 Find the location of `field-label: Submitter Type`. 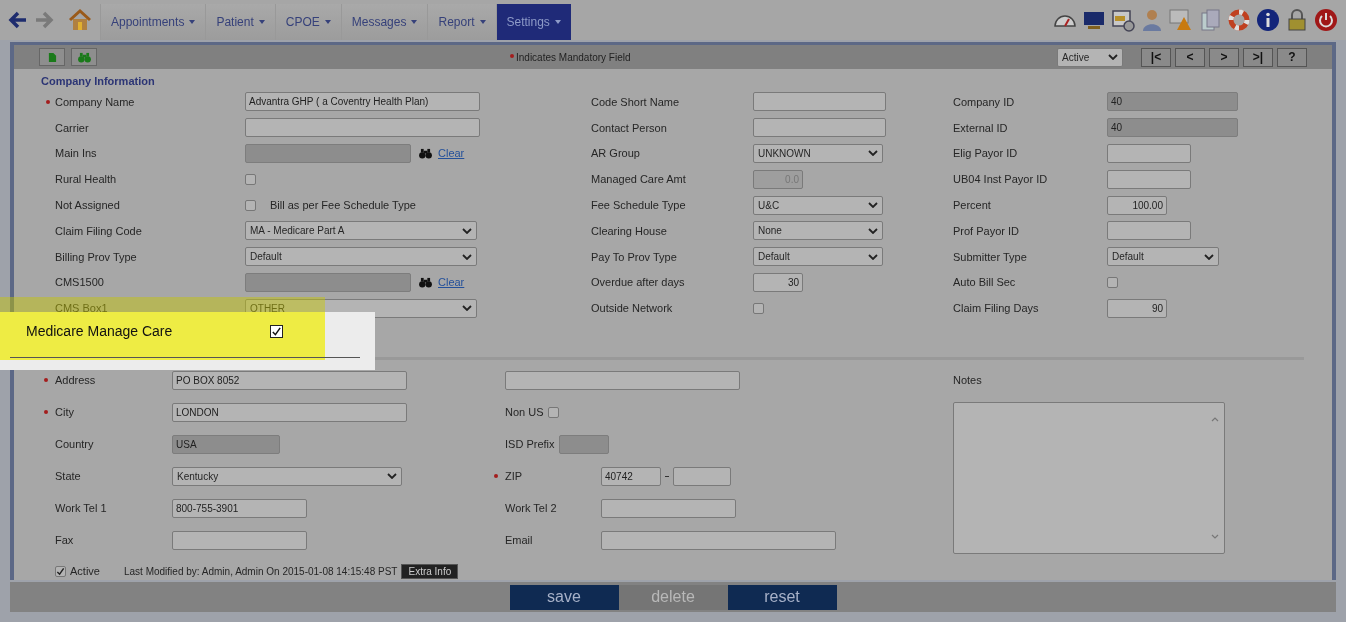

field-label: Submitter Type is located at coordinates (990, 256).